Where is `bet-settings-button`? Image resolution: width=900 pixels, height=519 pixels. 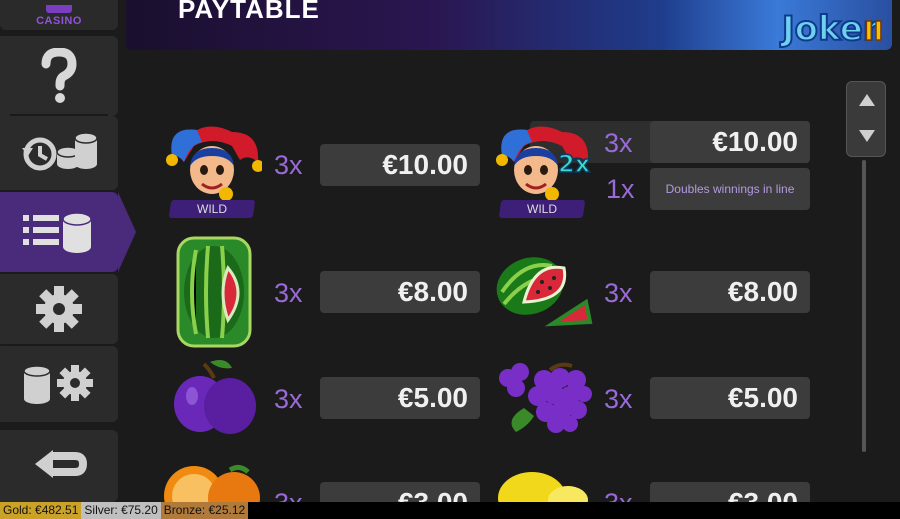 bet-settings-button is located at coordinates (59, 384).